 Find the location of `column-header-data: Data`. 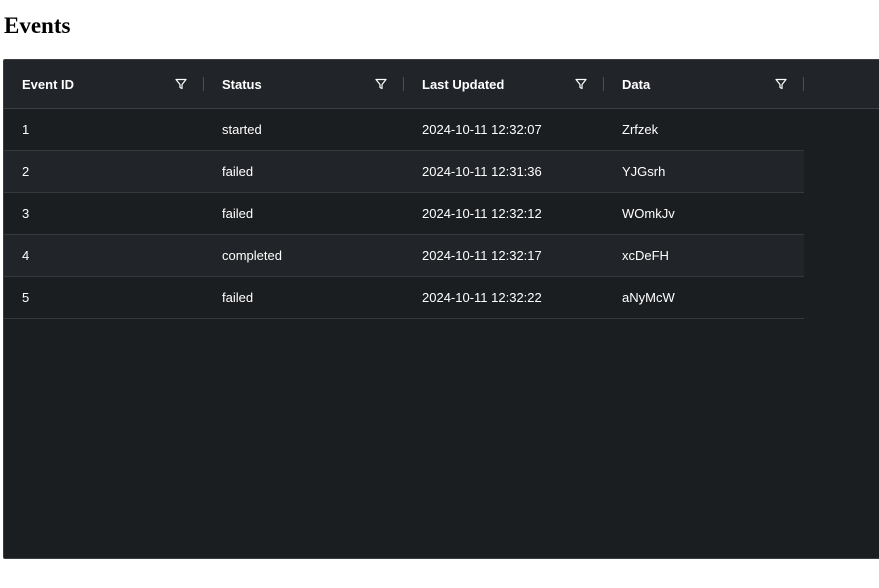

column-header-data: Data is located at coordinates (704, 84).